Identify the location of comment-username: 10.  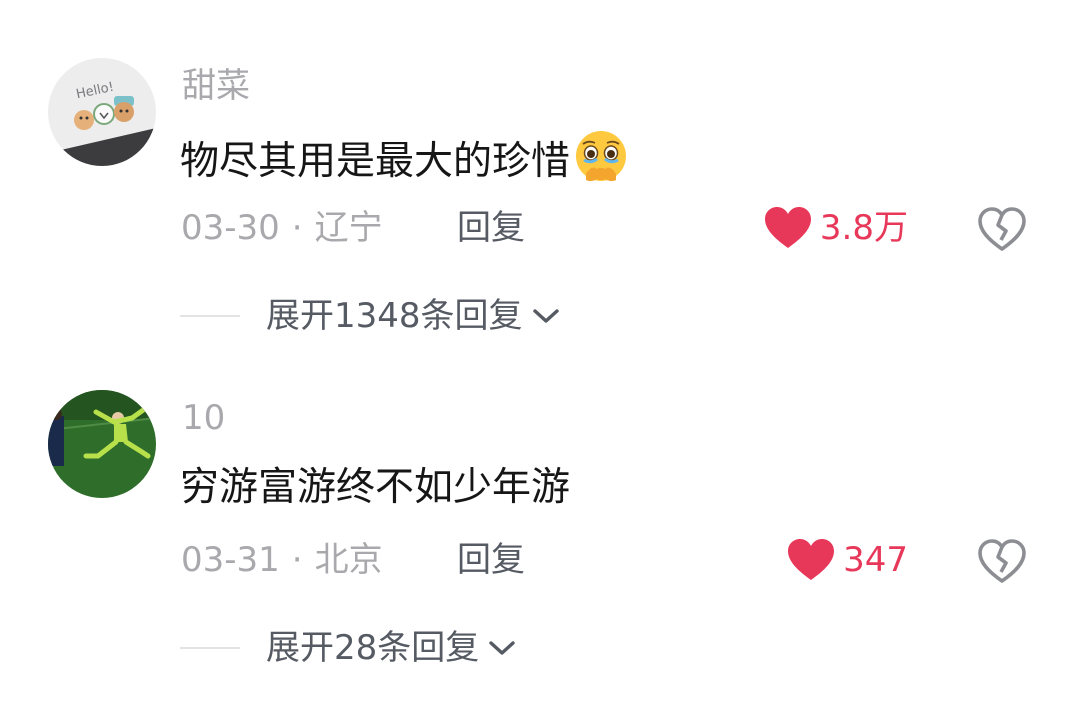
(203, 418).